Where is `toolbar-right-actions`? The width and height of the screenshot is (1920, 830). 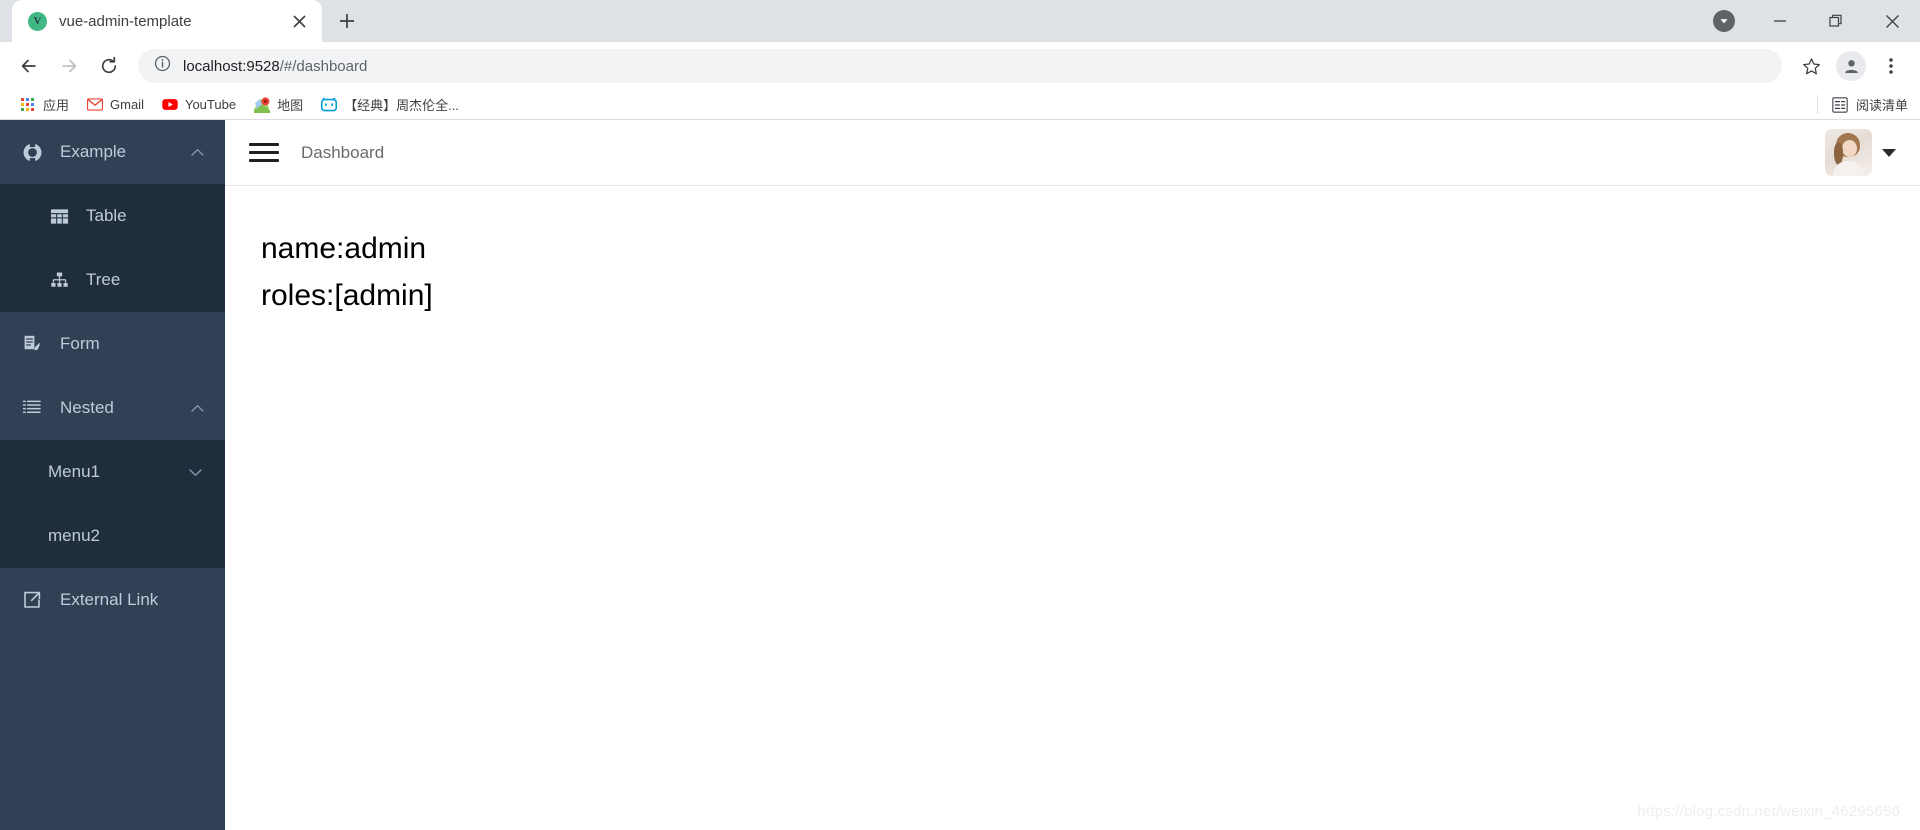 toolbar-right-actions is located at coordinates (1851, 66).